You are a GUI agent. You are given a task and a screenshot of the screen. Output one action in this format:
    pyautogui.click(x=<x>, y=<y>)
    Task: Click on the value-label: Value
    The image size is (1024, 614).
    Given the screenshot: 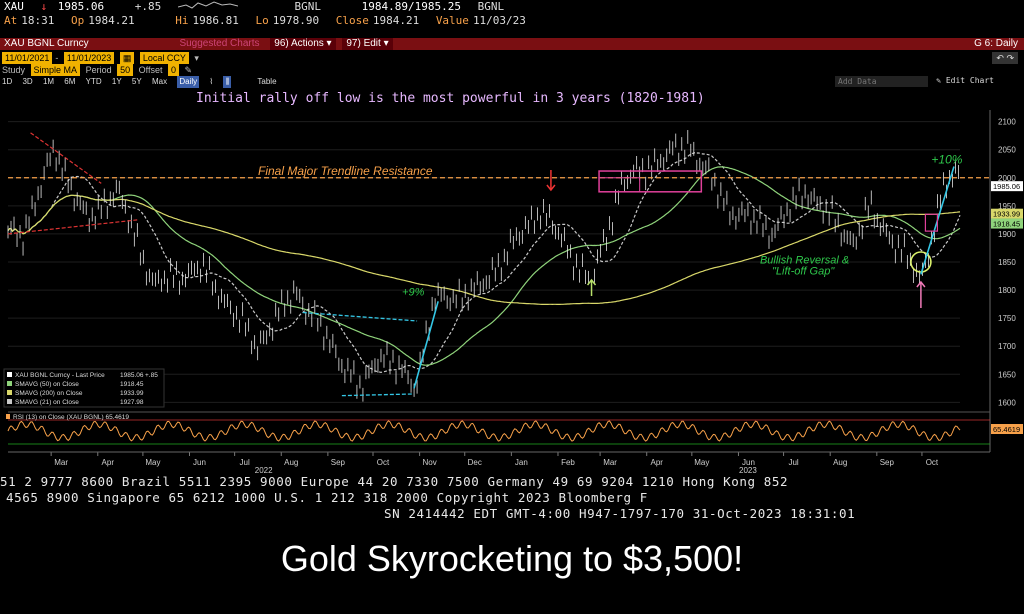 What is the action you would take?
    pyautogui.click(x=452, y=20)
    